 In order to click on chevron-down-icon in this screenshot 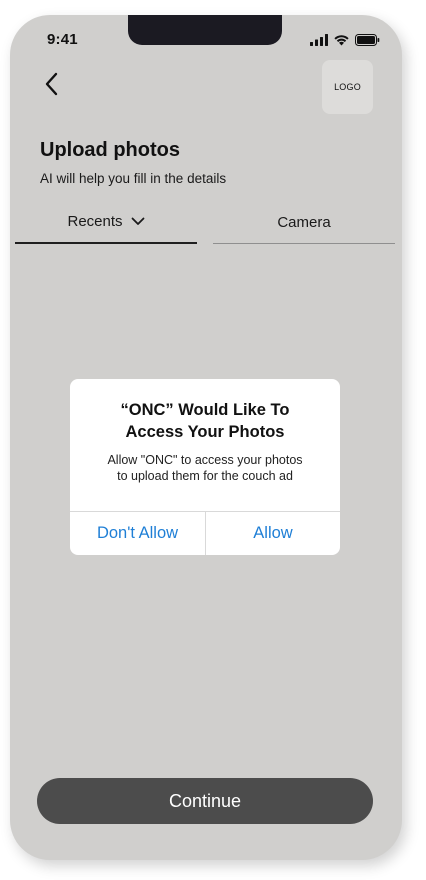, I will do `click(138, 221)`.